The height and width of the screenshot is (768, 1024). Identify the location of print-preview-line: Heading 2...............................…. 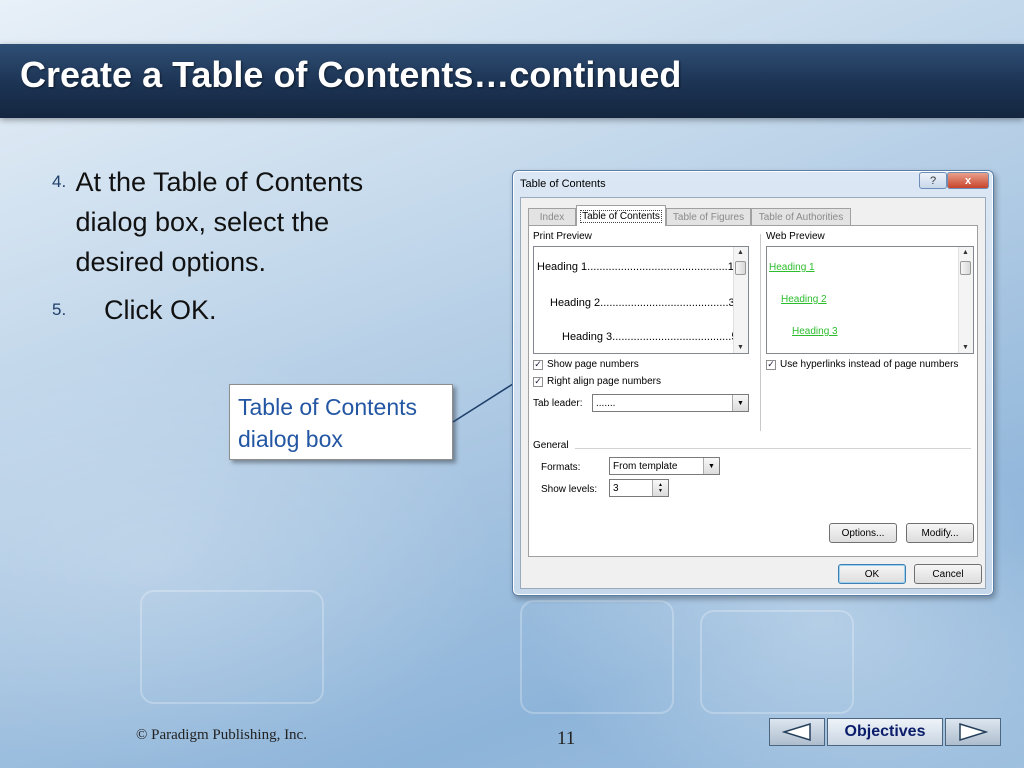
(642, 303).